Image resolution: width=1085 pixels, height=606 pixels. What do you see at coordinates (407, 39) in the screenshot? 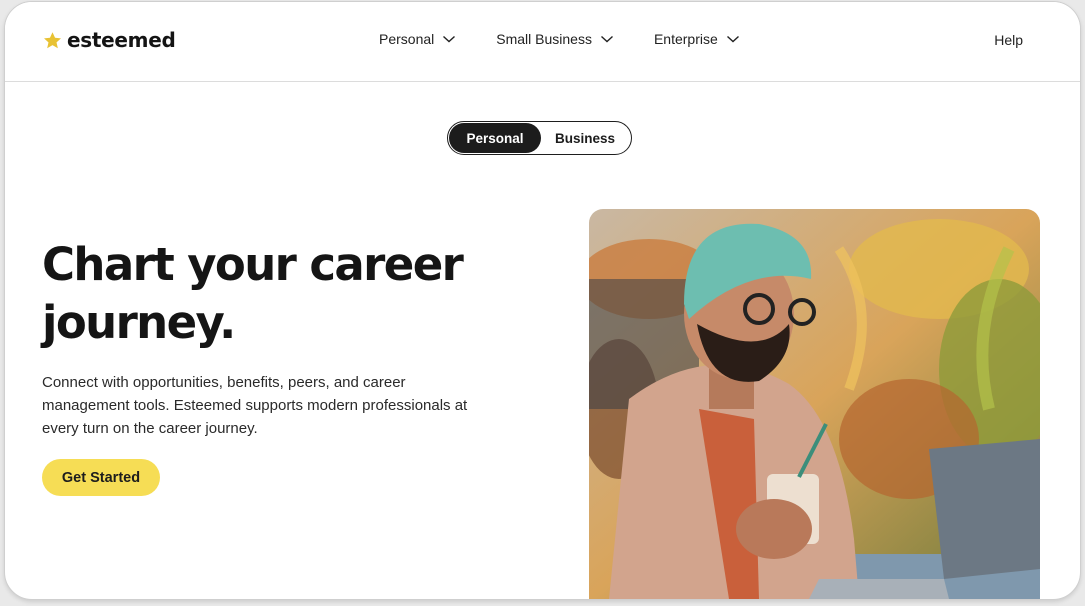
I see `menu-item-label: Personal` at bounding box center [407, 39].